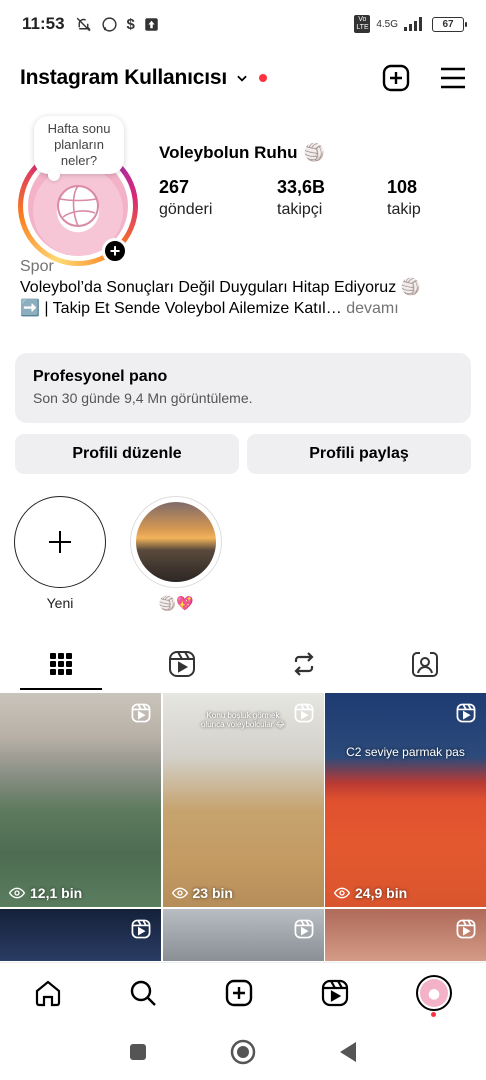  I want to click on signal-icon, so click(413, 24).